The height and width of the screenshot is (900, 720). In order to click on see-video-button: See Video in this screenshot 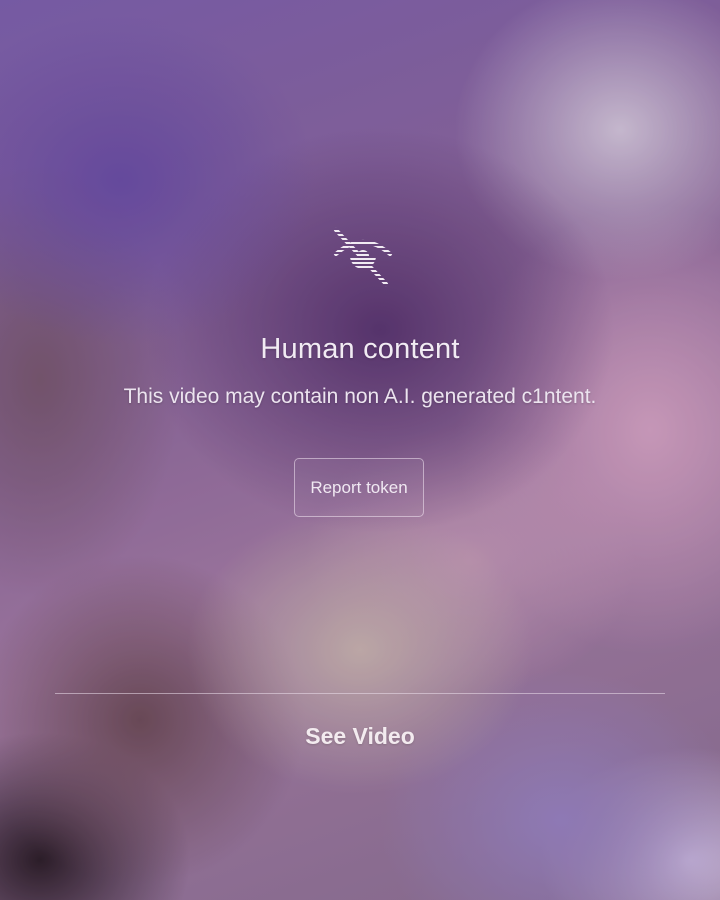, I will do `click(360, 736)`.